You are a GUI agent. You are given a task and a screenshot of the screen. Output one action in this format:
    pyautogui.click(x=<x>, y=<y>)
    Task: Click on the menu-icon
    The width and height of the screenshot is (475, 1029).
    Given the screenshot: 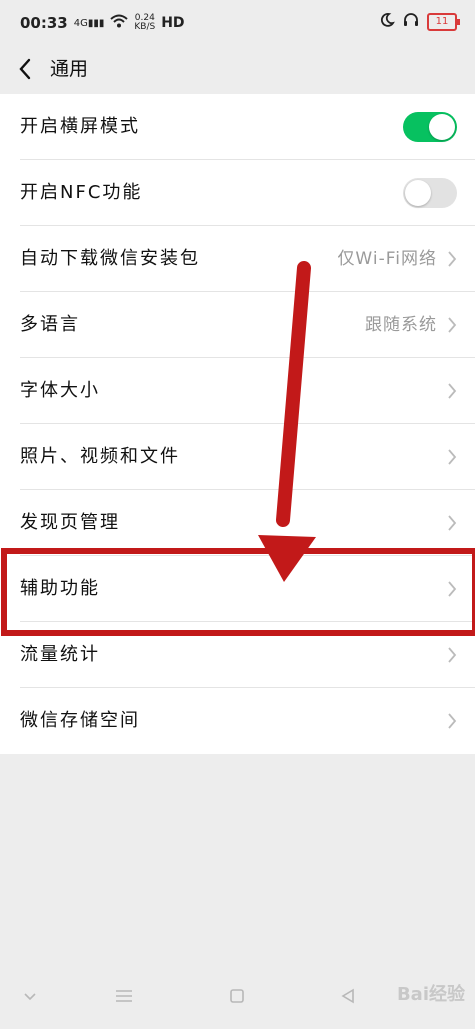 What is the action you would take?
    pyautogui.click(x=124, y=996)
    